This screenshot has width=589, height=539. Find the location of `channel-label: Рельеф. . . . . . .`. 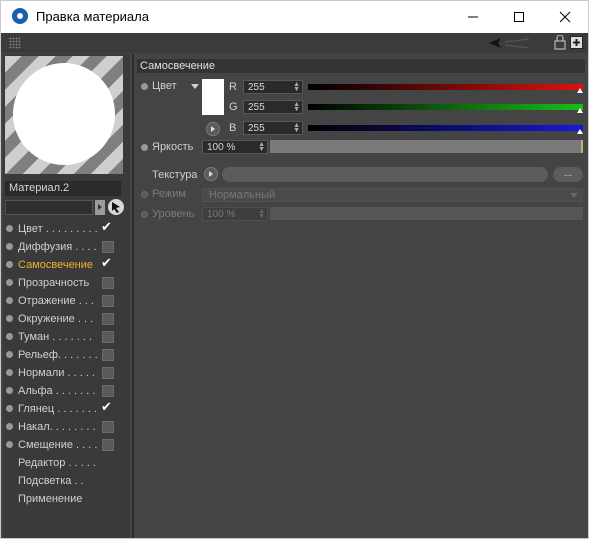

channel-label: Рельеф. . . . . . . is located at coordinates (58, 355).